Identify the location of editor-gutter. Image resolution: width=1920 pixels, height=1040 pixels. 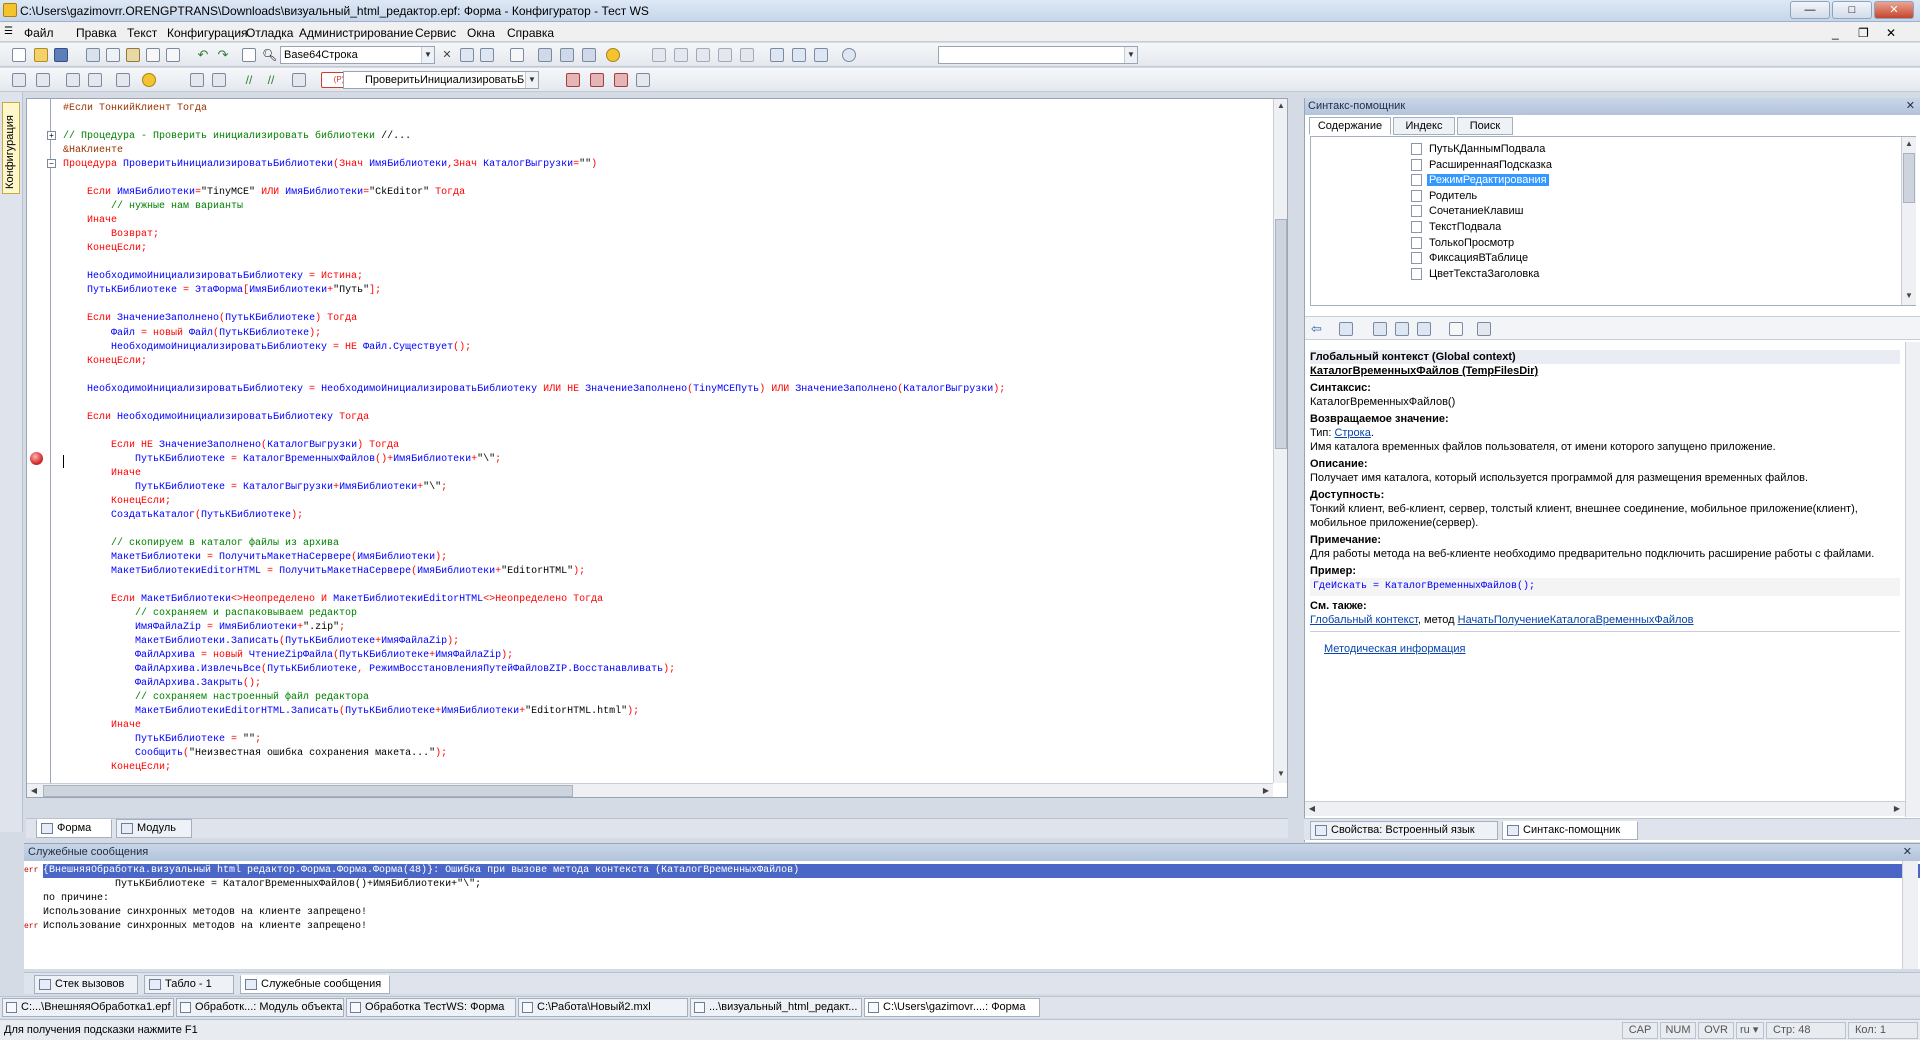
(38, 448).